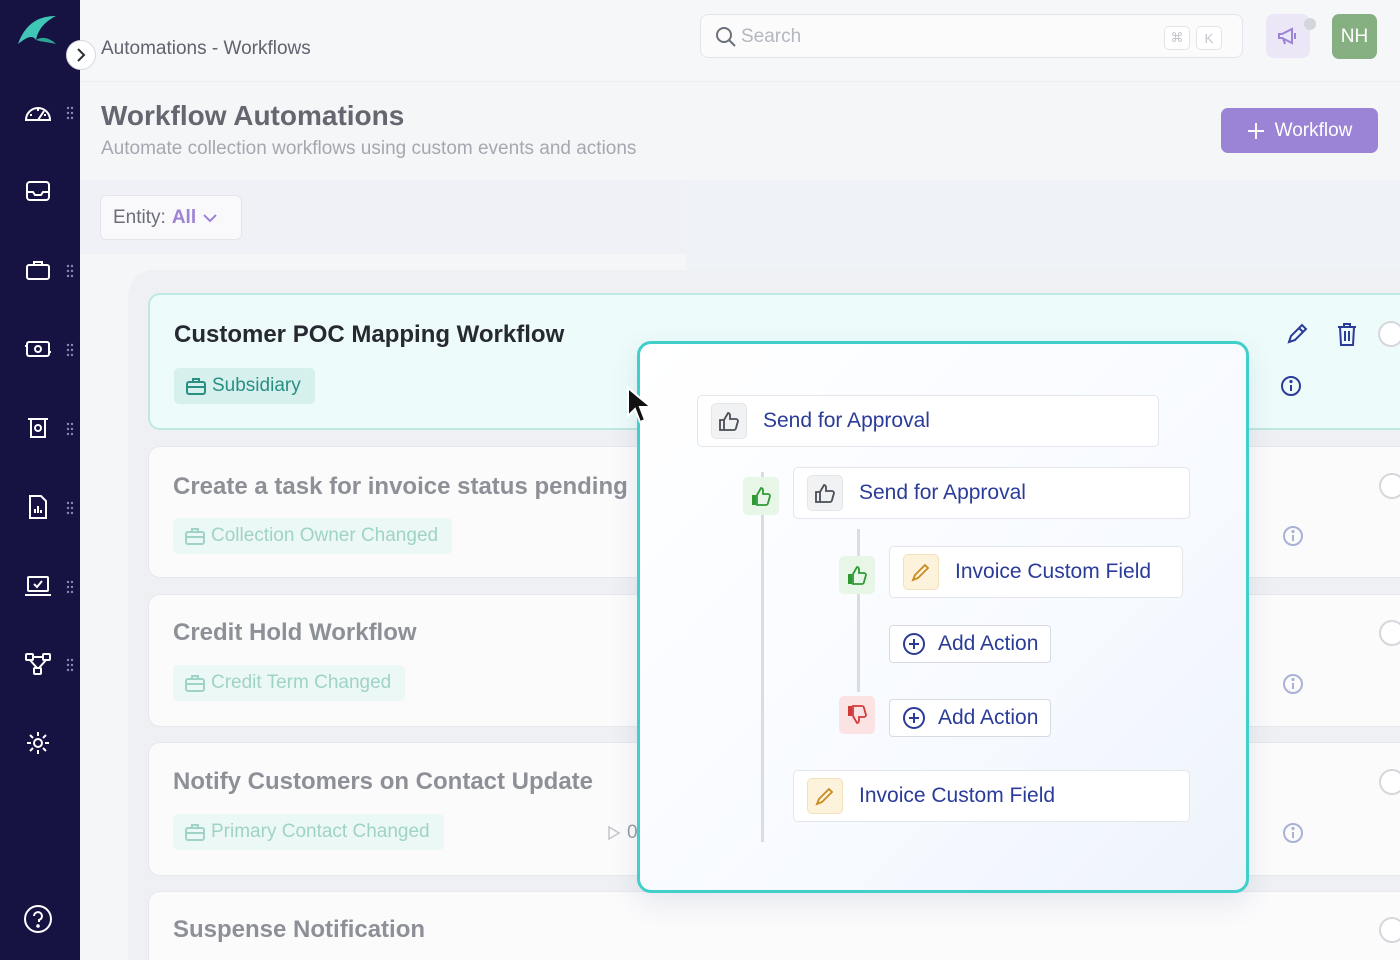 This screenshot has width=1400, height=960. I want to click on megaphone-icon, so click(1287, 36).